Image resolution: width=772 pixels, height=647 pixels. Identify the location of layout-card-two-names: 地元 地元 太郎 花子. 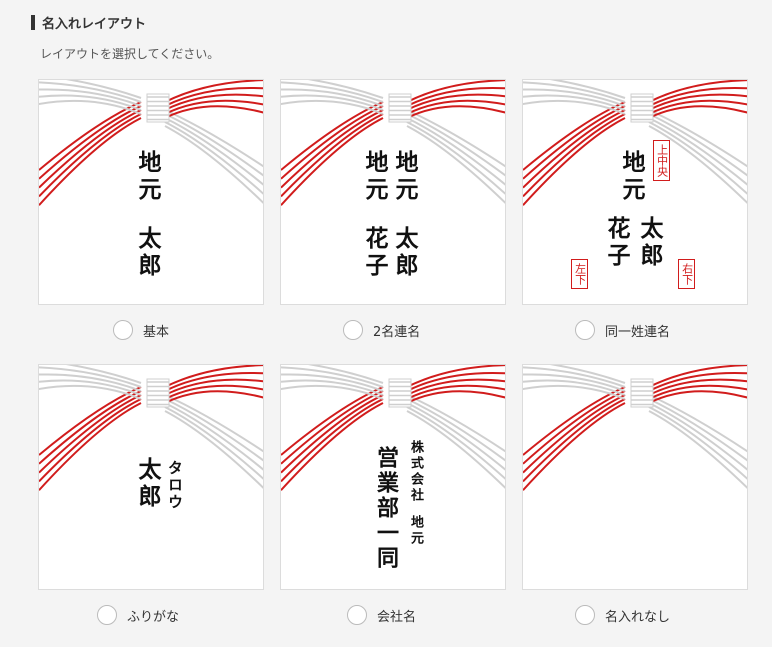
(393, 192).